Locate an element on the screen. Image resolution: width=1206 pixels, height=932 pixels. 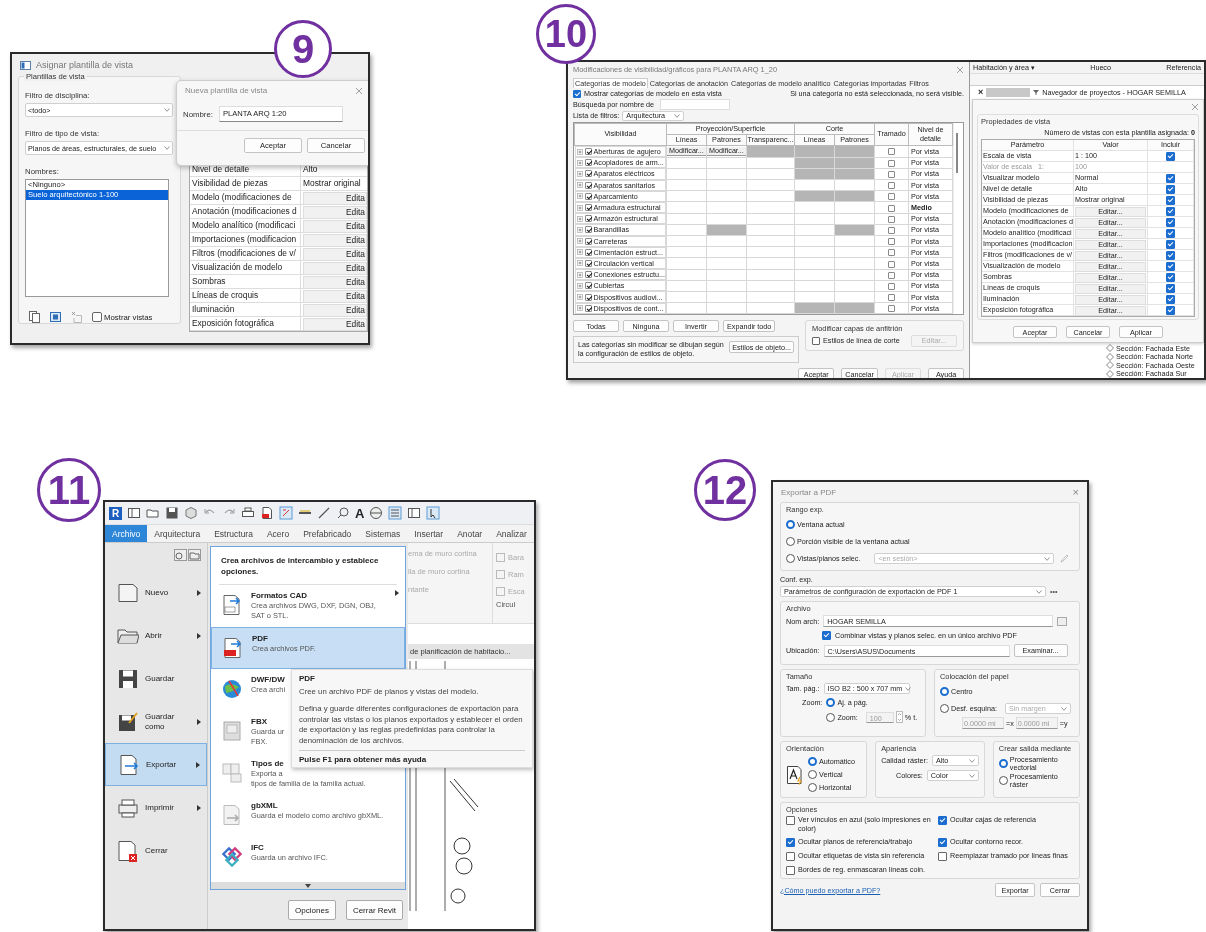
menu-label: Cerrar is located at coordinates (157, 850).